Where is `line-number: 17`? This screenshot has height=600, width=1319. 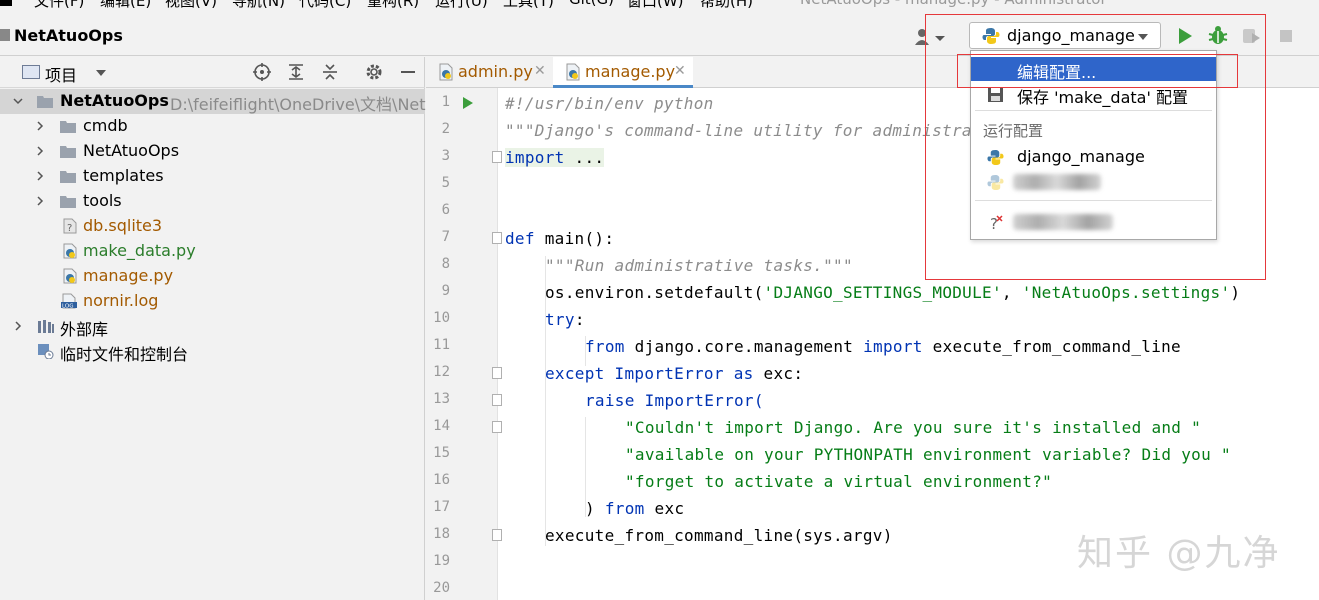 line-number: 17 is located at coordinates (441, 507).